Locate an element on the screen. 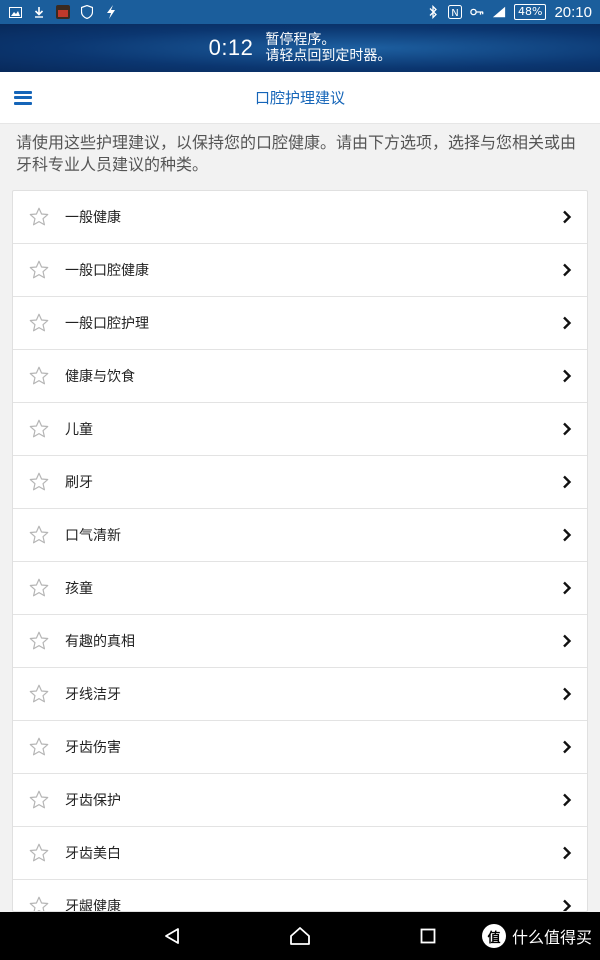 The width and height of the screenshot is (600, 960). home-icon is located at coordinates (300, 936).